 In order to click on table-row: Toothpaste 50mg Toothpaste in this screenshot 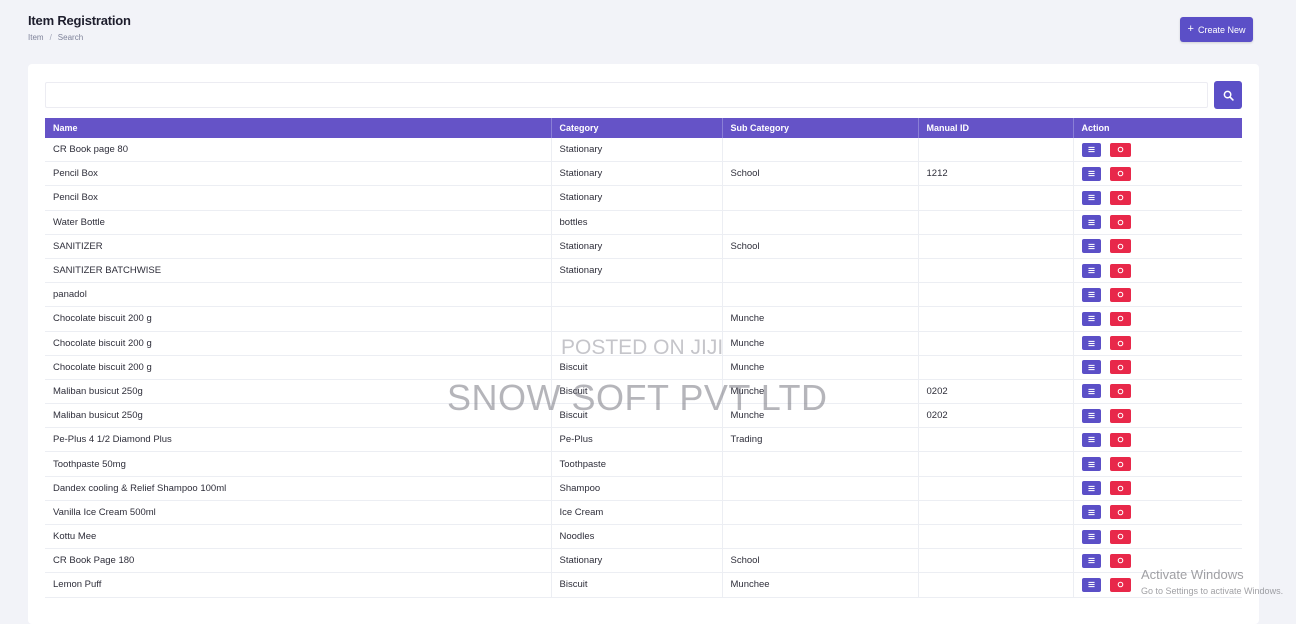, I will do `click(643, 464)`.